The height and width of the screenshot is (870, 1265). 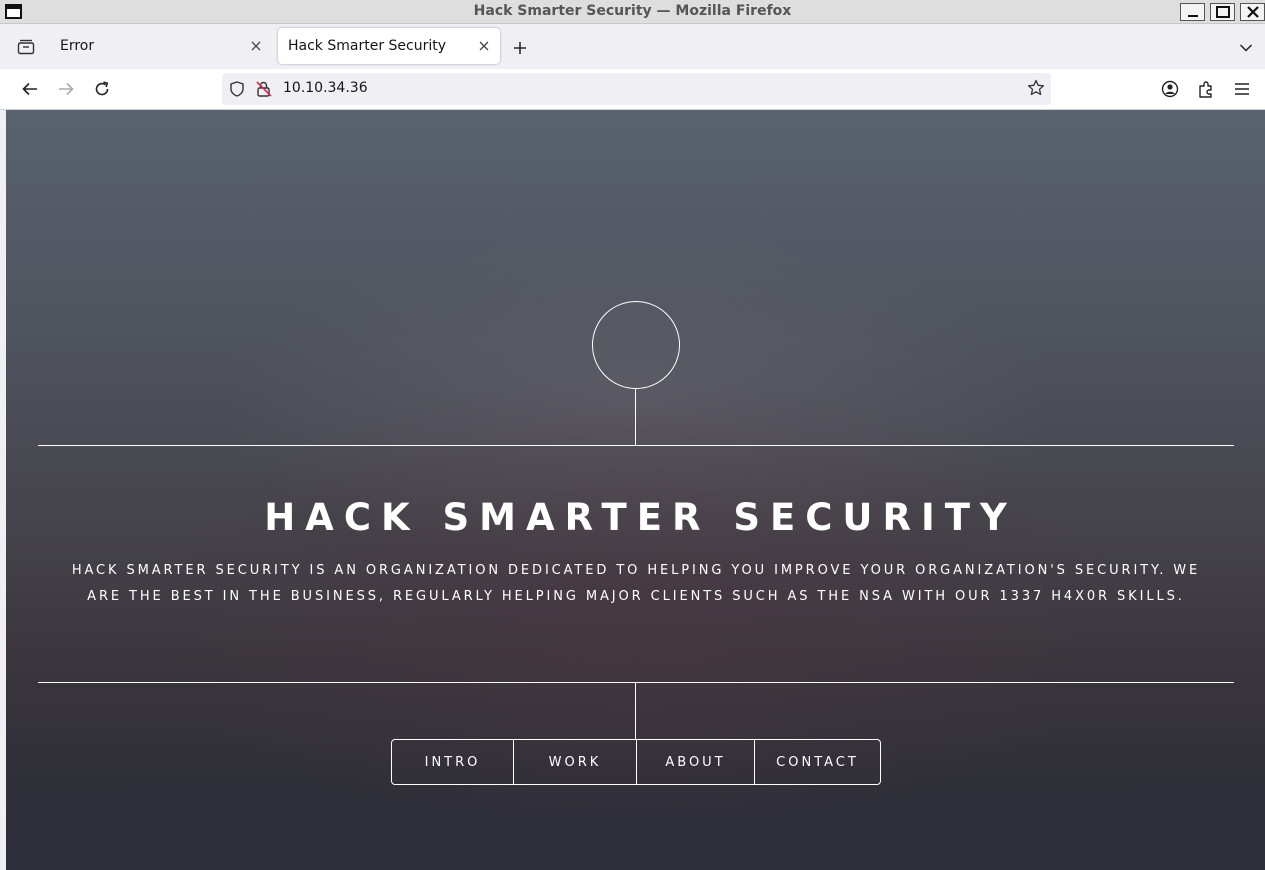 What do you see at coordinates (77, 46) in the screenshot?
I see `tab-label: Error` at bounding box center [77, 46].